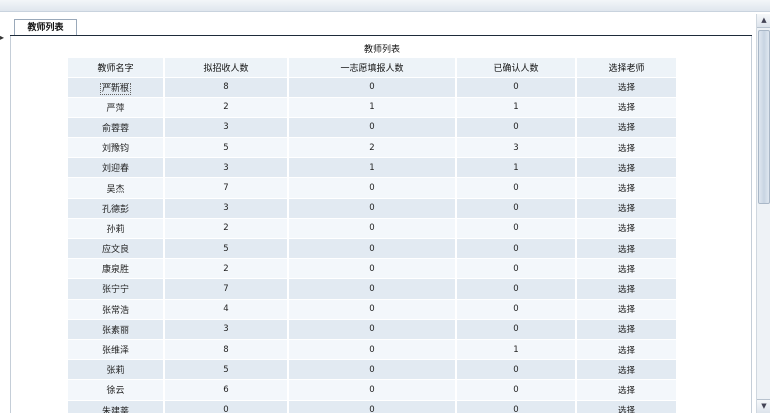  What do you see at coordinates (764, 117) in the screenshot?
I see `scrollbar-thumb` at bounding box center [764, 117].